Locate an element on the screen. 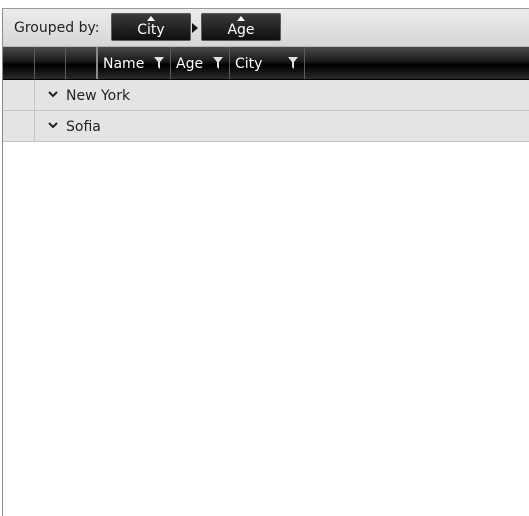 The image size is (529, 516). group-chip-city: City is located at coordinates (151, 27).